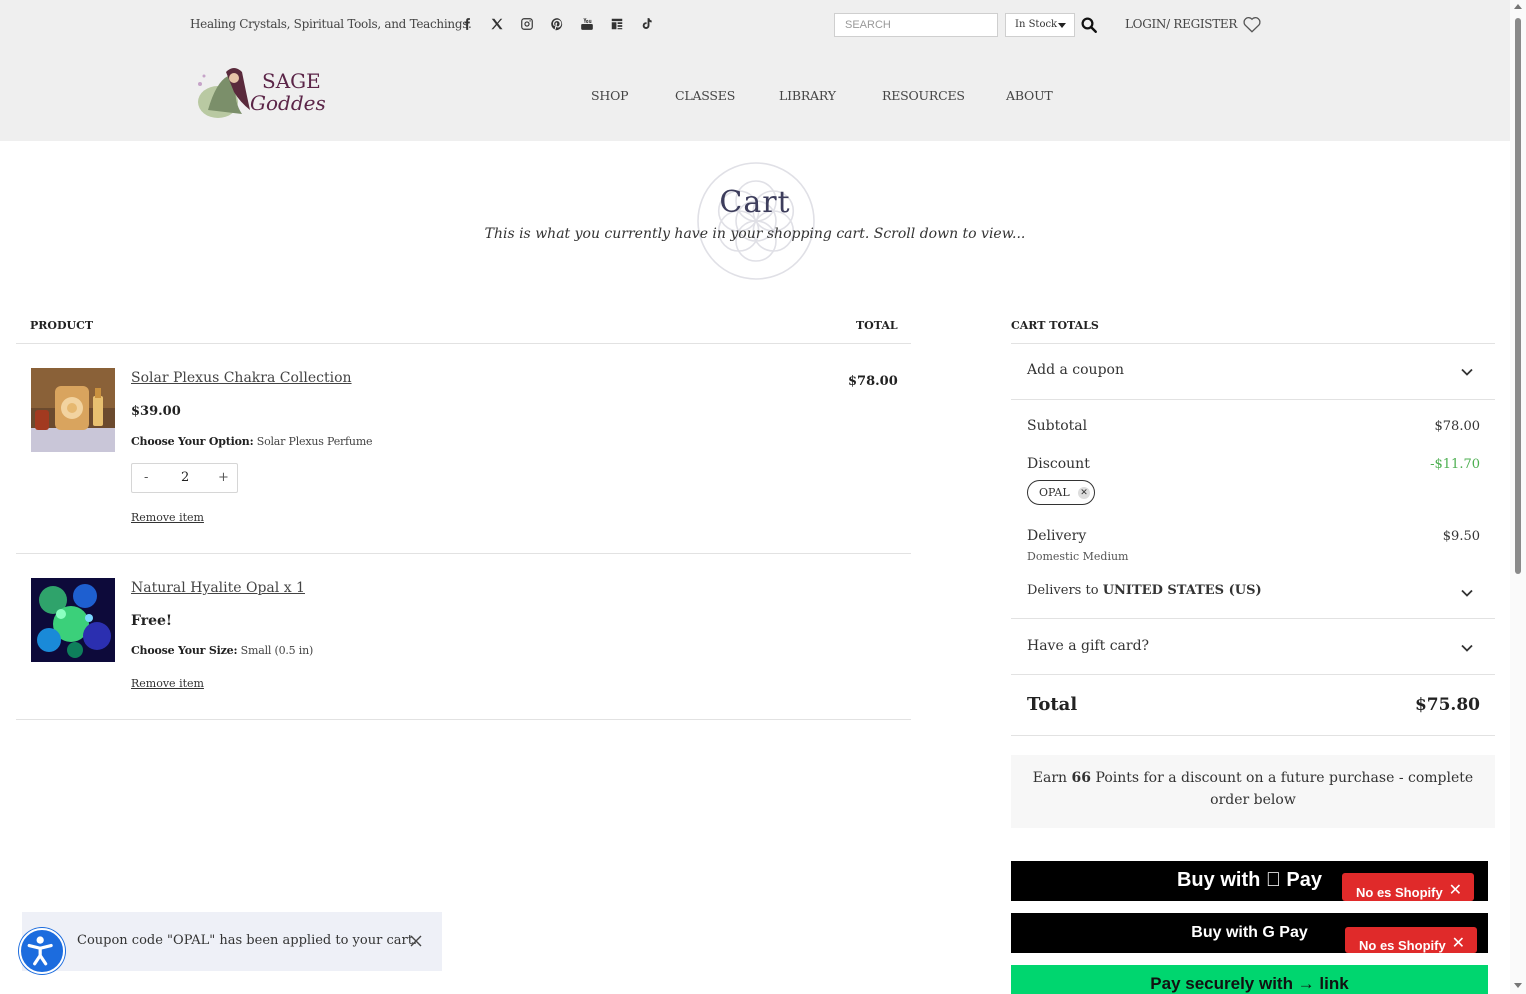  Describe the element at coordinates (1075, 370) in the screenshot. I see `add-coupon-toggle: Add a coupon` at that location.